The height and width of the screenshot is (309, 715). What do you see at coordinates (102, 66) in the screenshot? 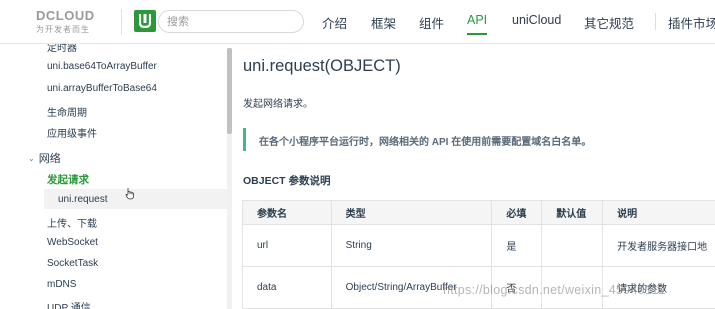
I see `sidebar-item-base64-to-arraybuffer: uni.base64ToArrayBuffer` at bounding box center [102, 66].